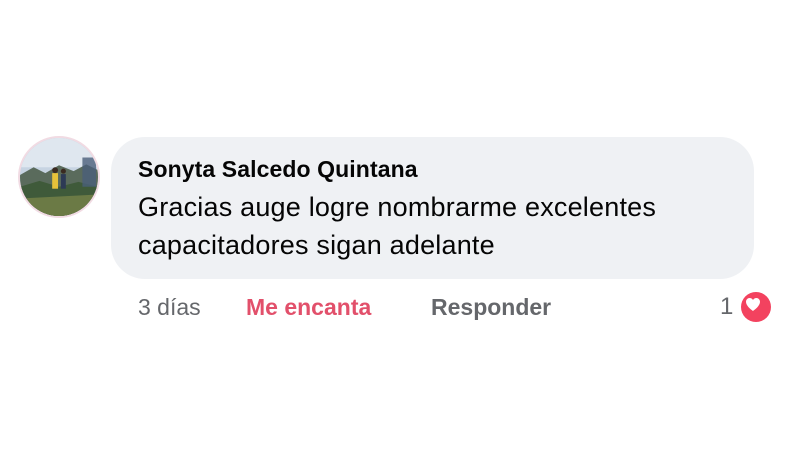  I want to click on avatar, so click(59, 177).